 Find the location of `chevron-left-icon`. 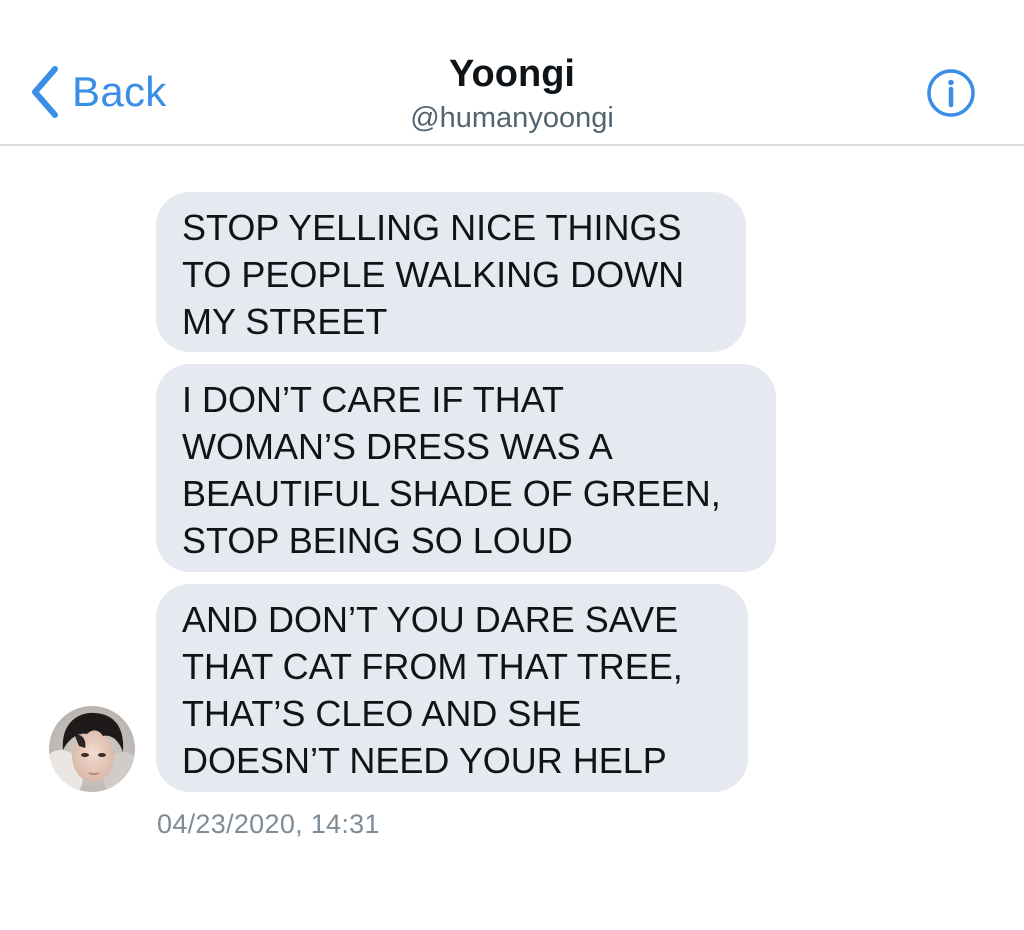

chevron-left-icon is located at coordinates (45, 92).